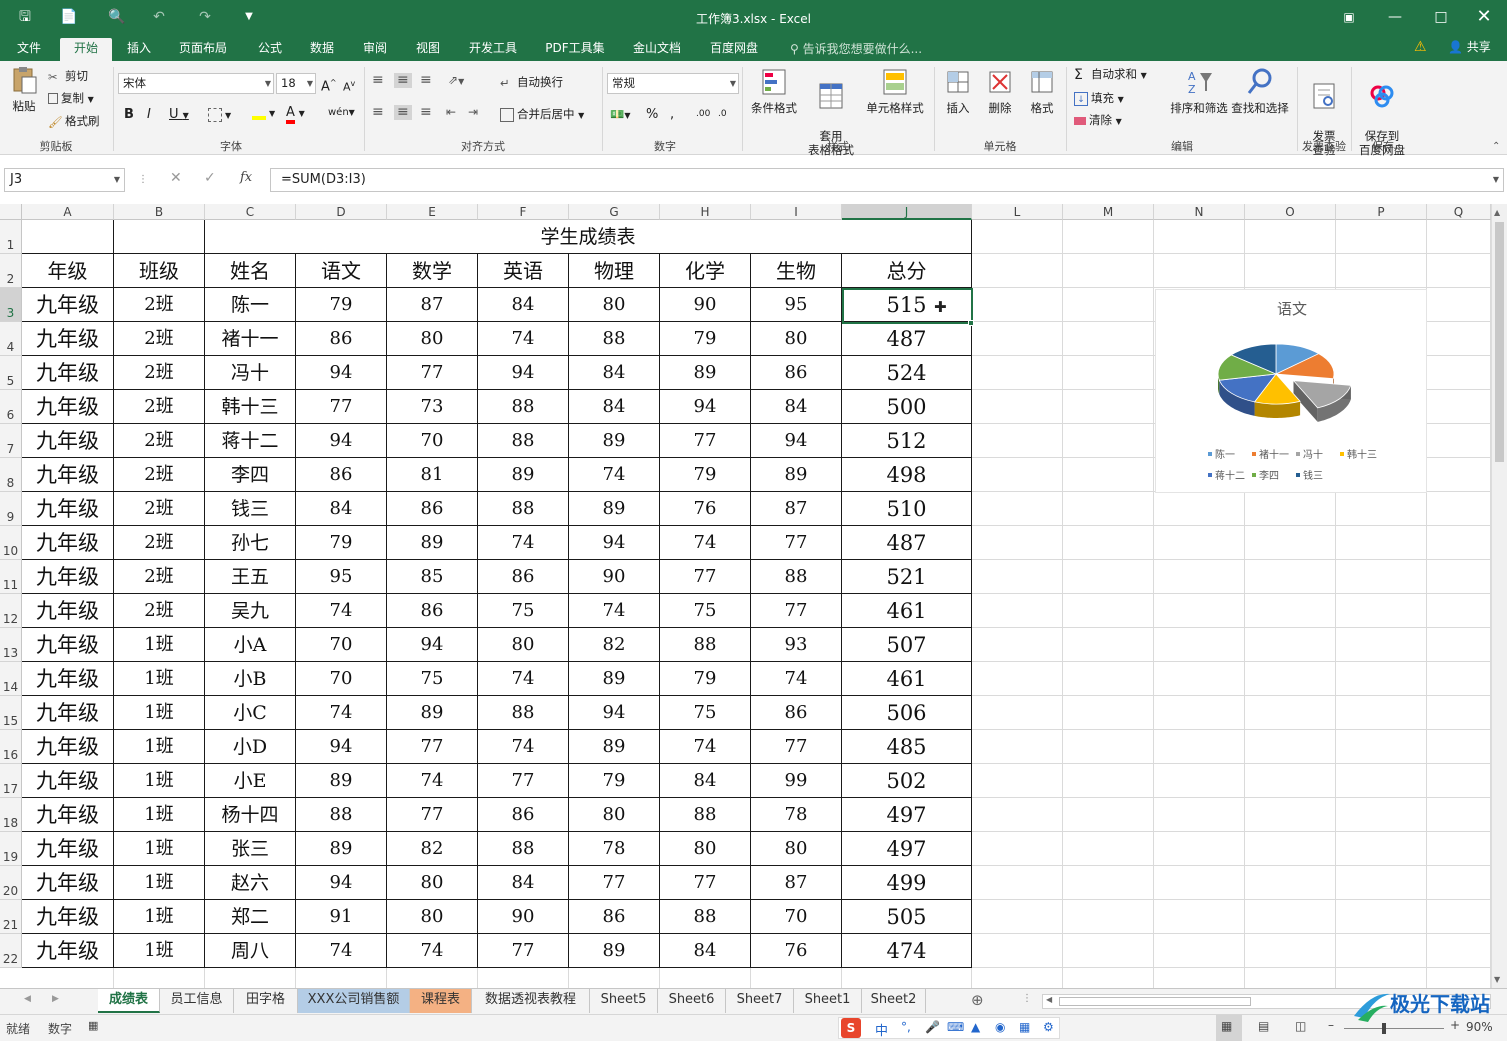 Image resolution: width=1507 pixels, height=1041 pixels. What do you see at coordinates (341, 747) in the screenshot?
I see `cell-D16: 94` at bounding box center [341, 747].